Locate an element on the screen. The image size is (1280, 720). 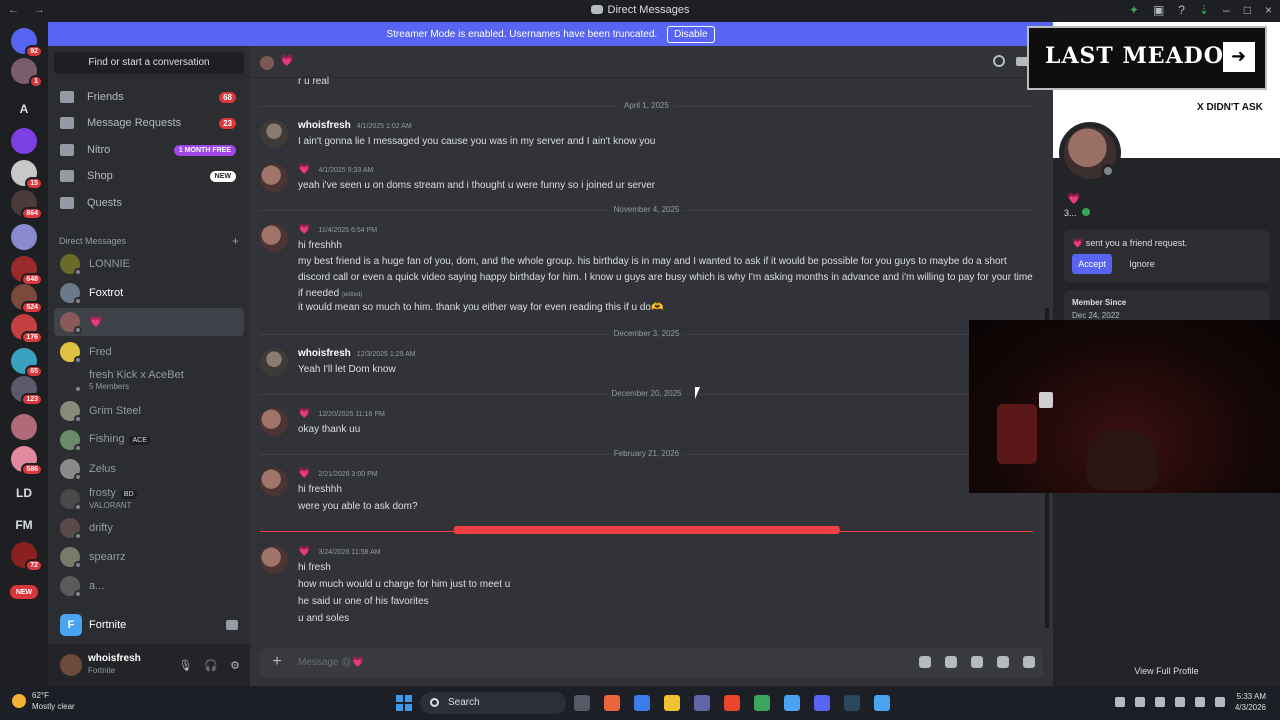
disable-streamer-button: Disable is located at coordinates (691, 34).